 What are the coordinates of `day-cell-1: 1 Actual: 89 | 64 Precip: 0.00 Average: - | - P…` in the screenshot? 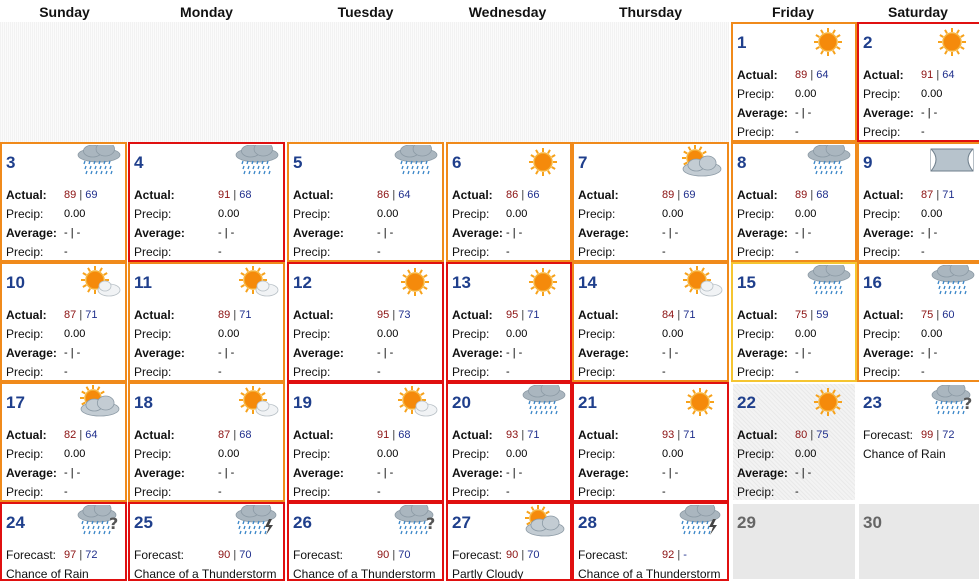 It's located at (794, 82).